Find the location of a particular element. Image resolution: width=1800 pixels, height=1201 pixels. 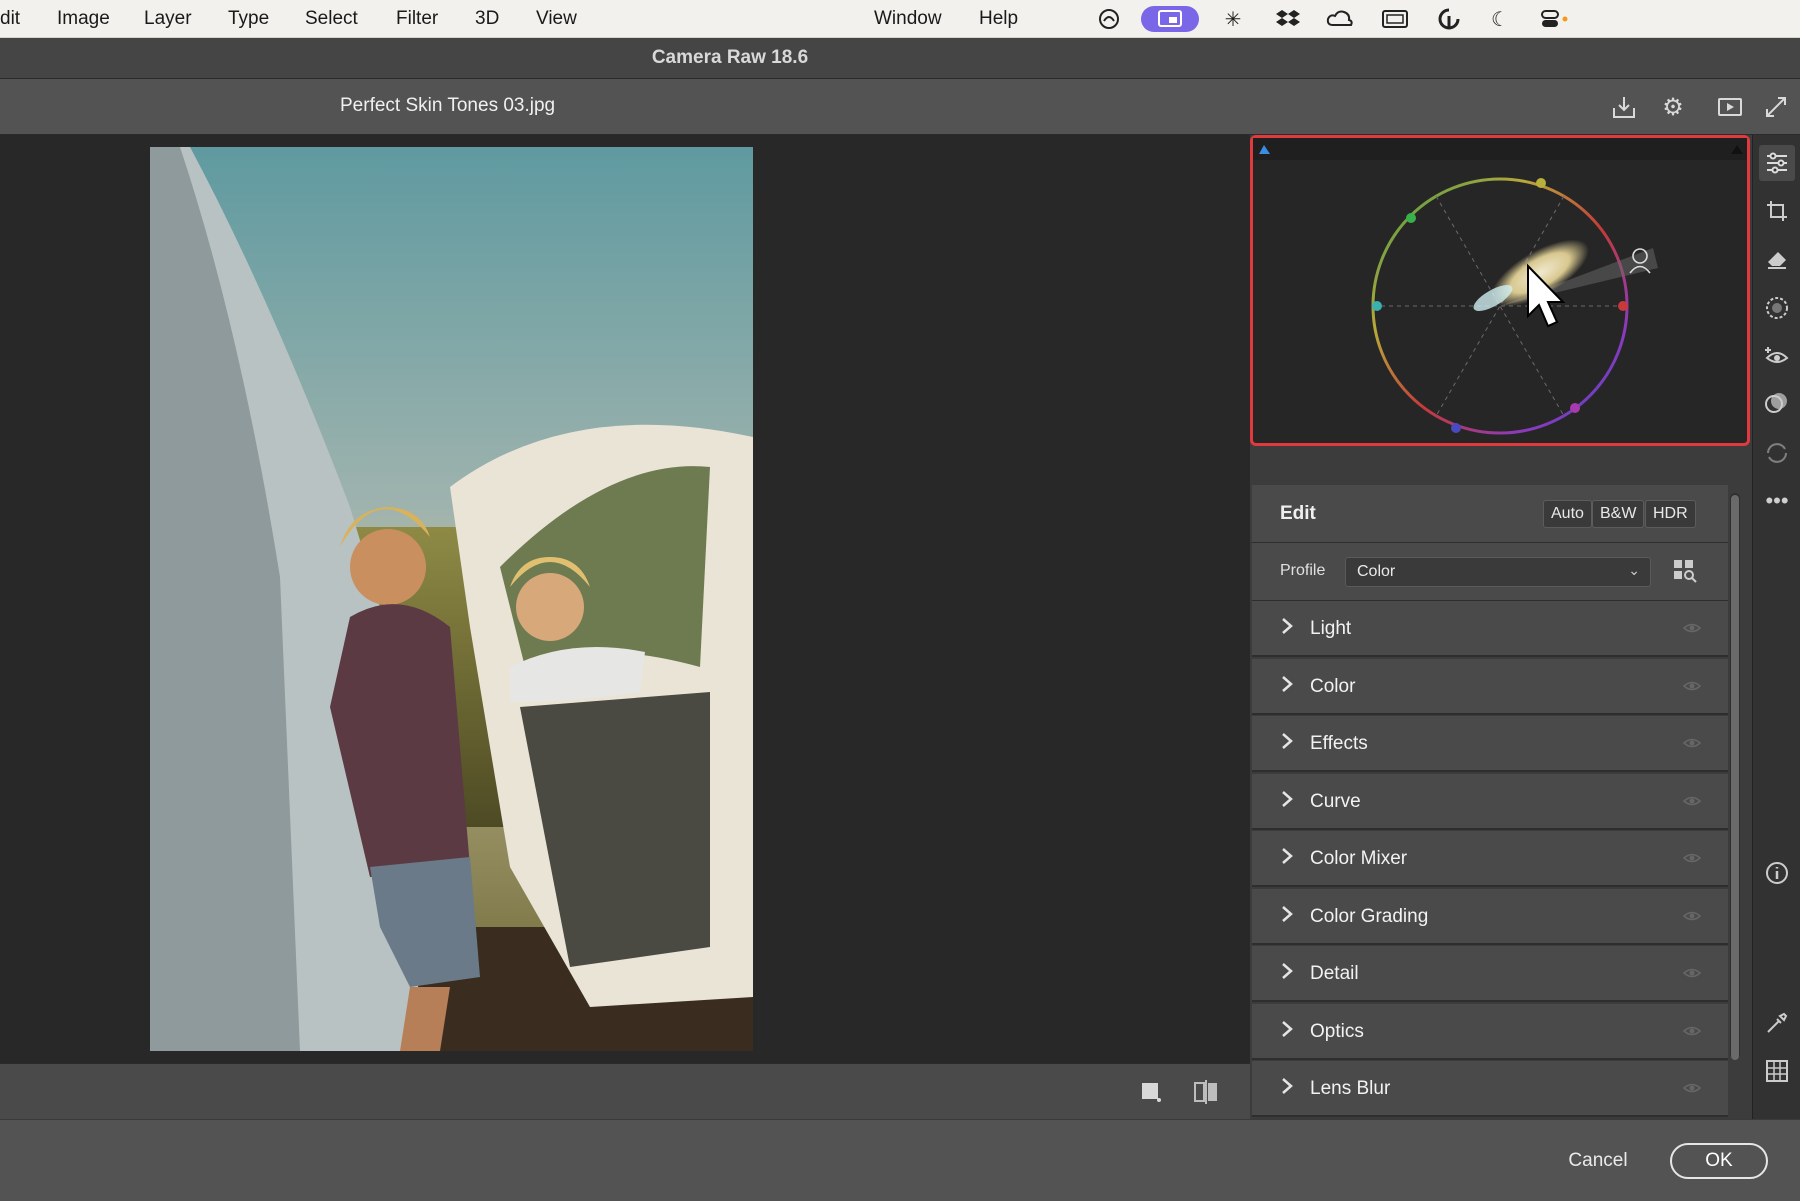

profile-row: Profile Color ⌄ is located at coordinates (1490, 572).